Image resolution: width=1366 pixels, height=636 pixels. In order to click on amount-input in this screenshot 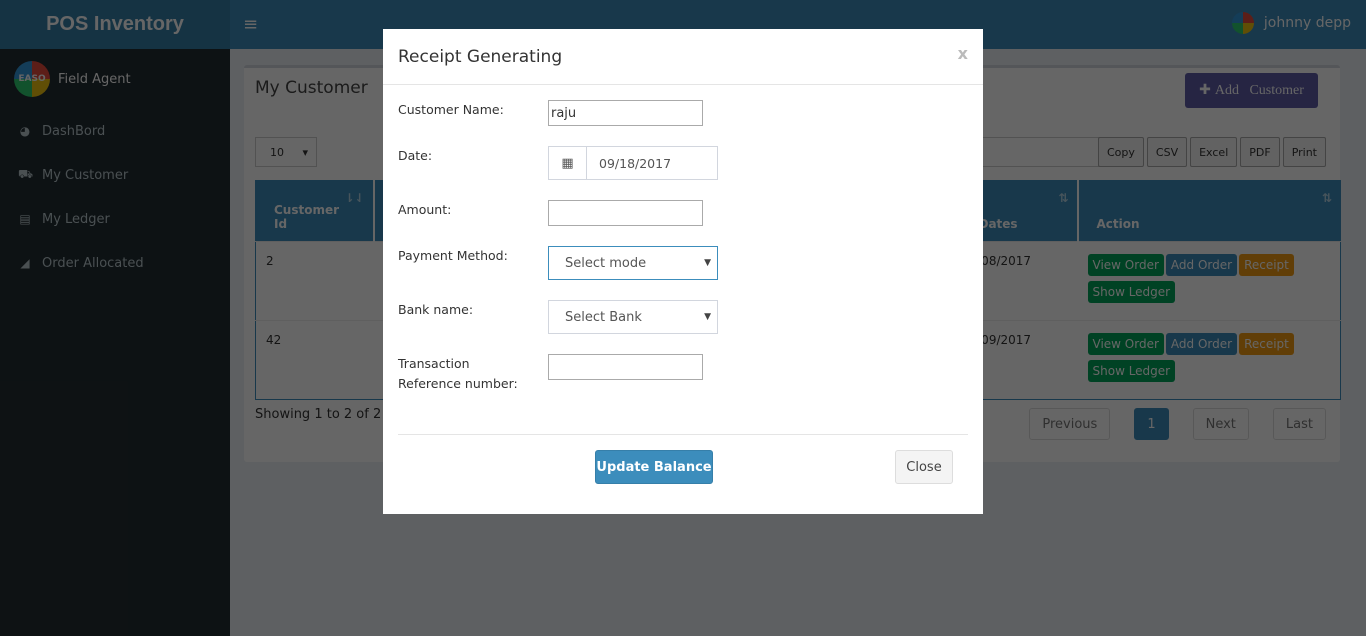, I will do `click(625, 213)`.